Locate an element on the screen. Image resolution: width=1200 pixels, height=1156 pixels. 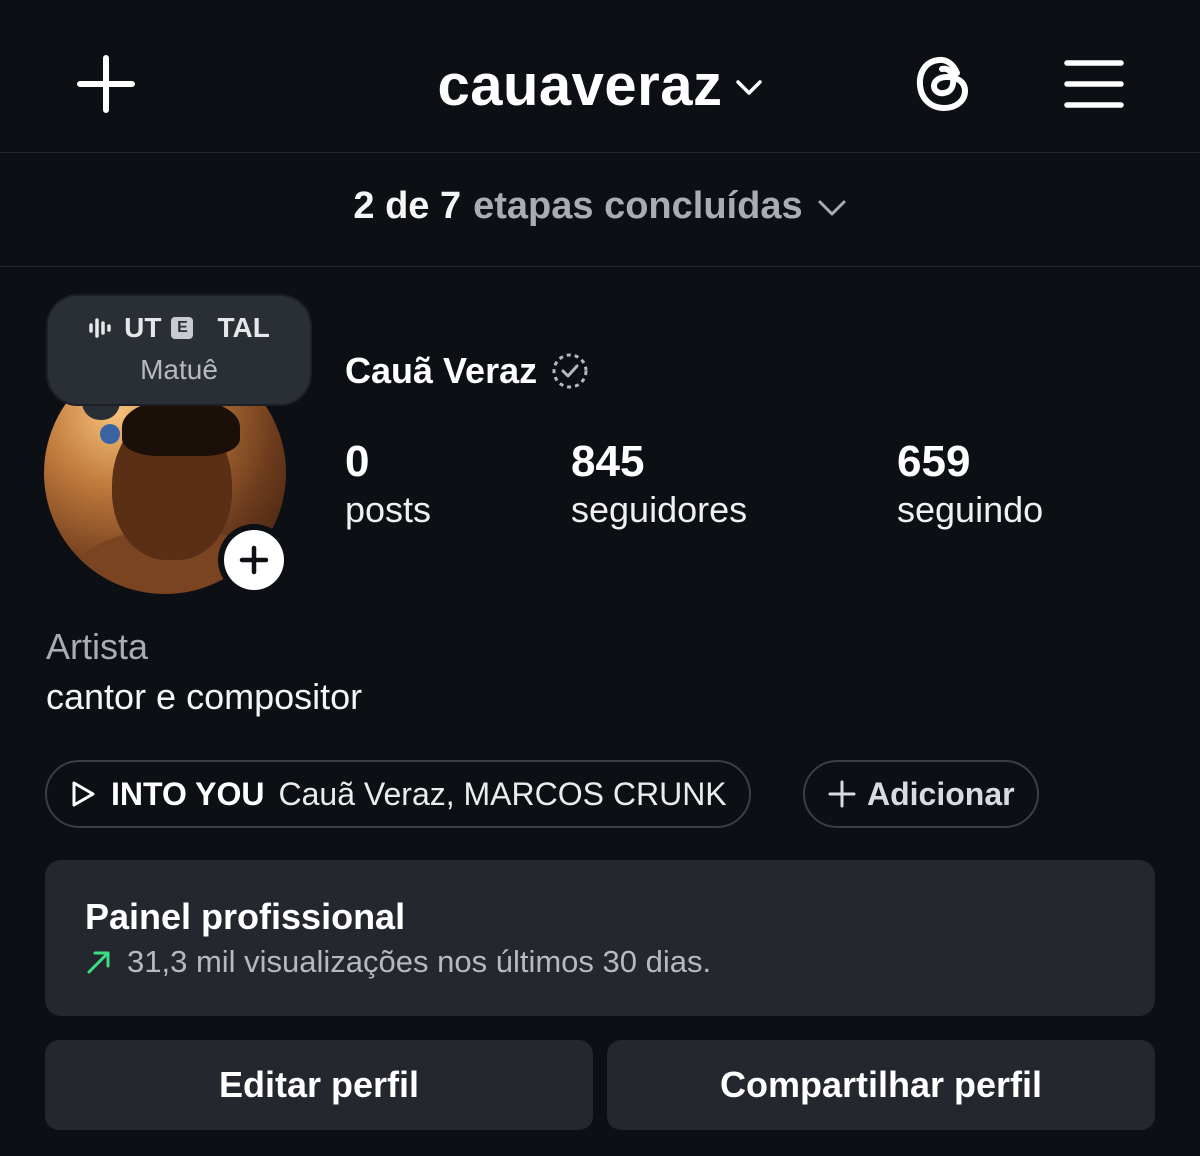
note-artist: Matuê is located at coordinates (179, 369).